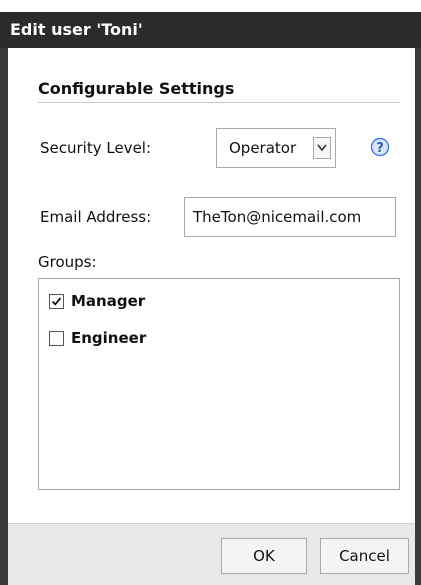  What do you see at coordinates (418, 316) in the screenshot?
I see `dialog-right-border` at bounding box center [418, 316].